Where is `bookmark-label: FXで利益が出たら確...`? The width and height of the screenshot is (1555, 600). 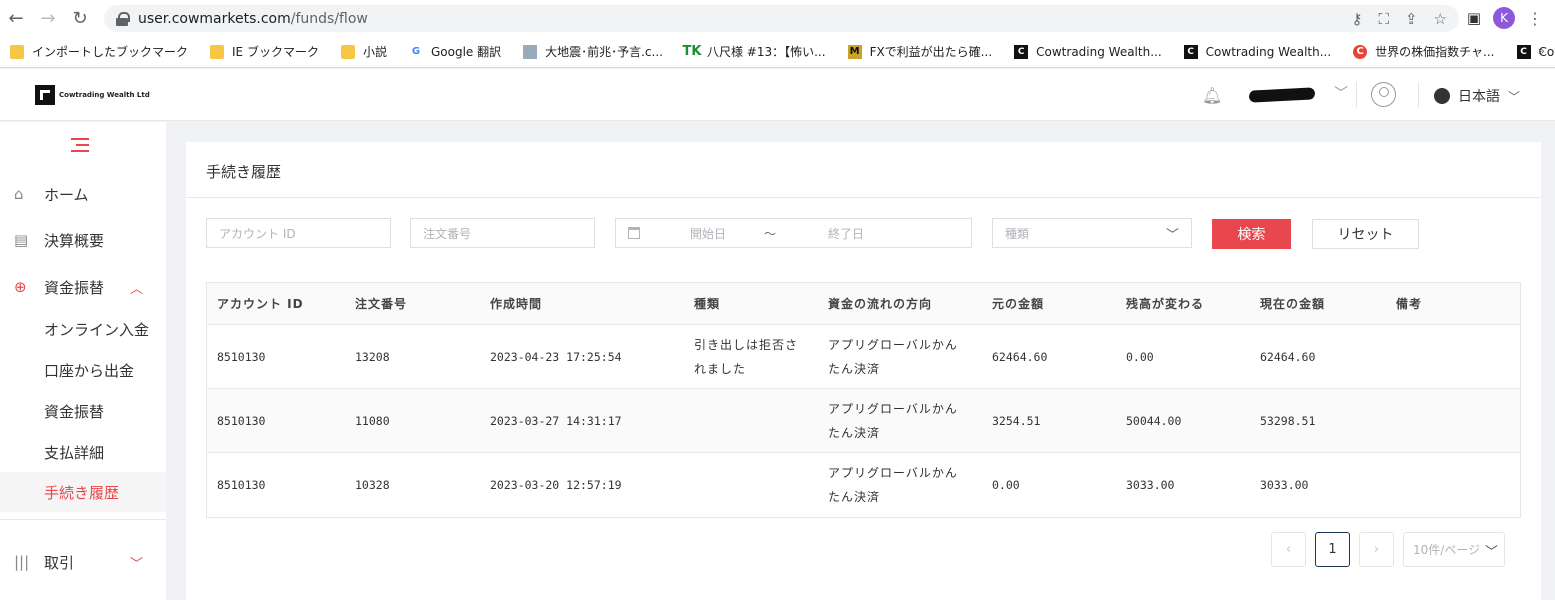 bookmark-label: FXで利益が出たら確... is located at coordinates (931, 52).